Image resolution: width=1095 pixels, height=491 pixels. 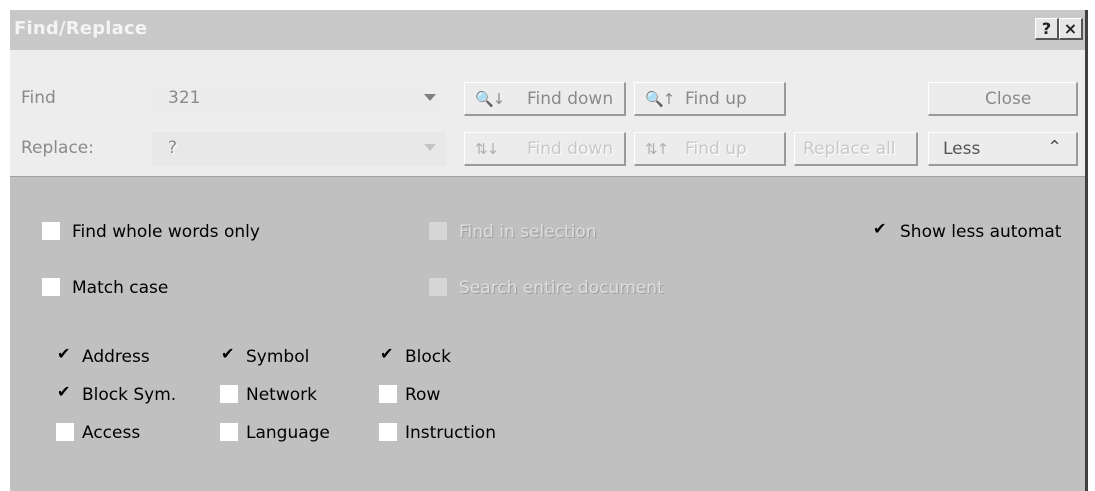 What do you see at coordinates (428, 357) in the screenshot?
I see `scope-label: Block` at bounding box center [428, 357].